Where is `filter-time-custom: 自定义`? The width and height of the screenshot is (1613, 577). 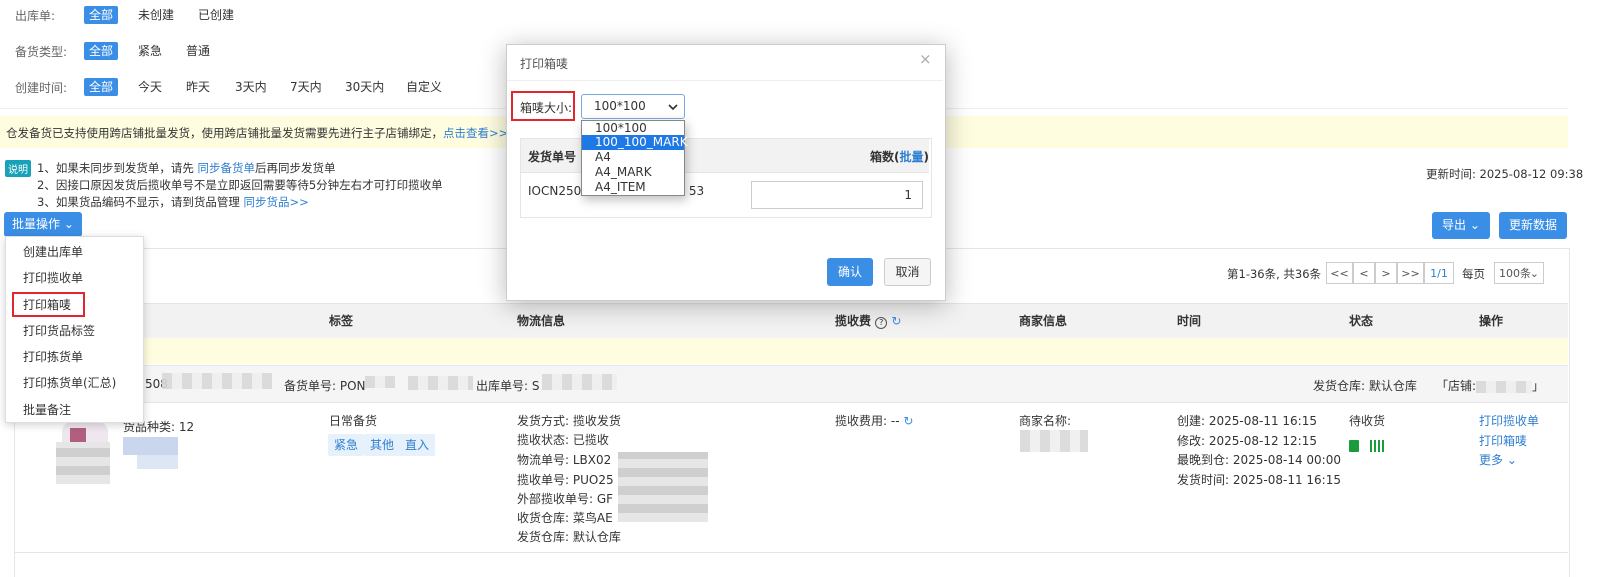 filter-time-custom: 自定义 is located at coordinates (424, 87).